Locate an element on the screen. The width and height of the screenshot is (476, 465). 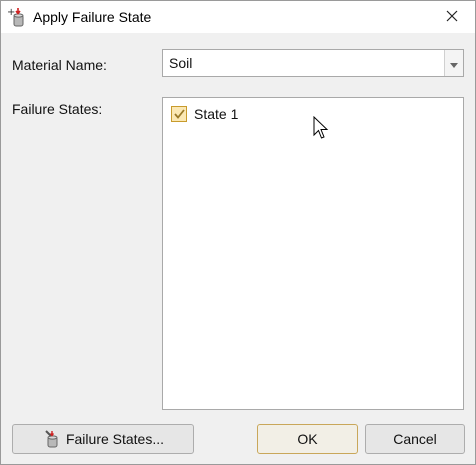
cancel-button-label: Cancel is located at coordinates (415, 439).